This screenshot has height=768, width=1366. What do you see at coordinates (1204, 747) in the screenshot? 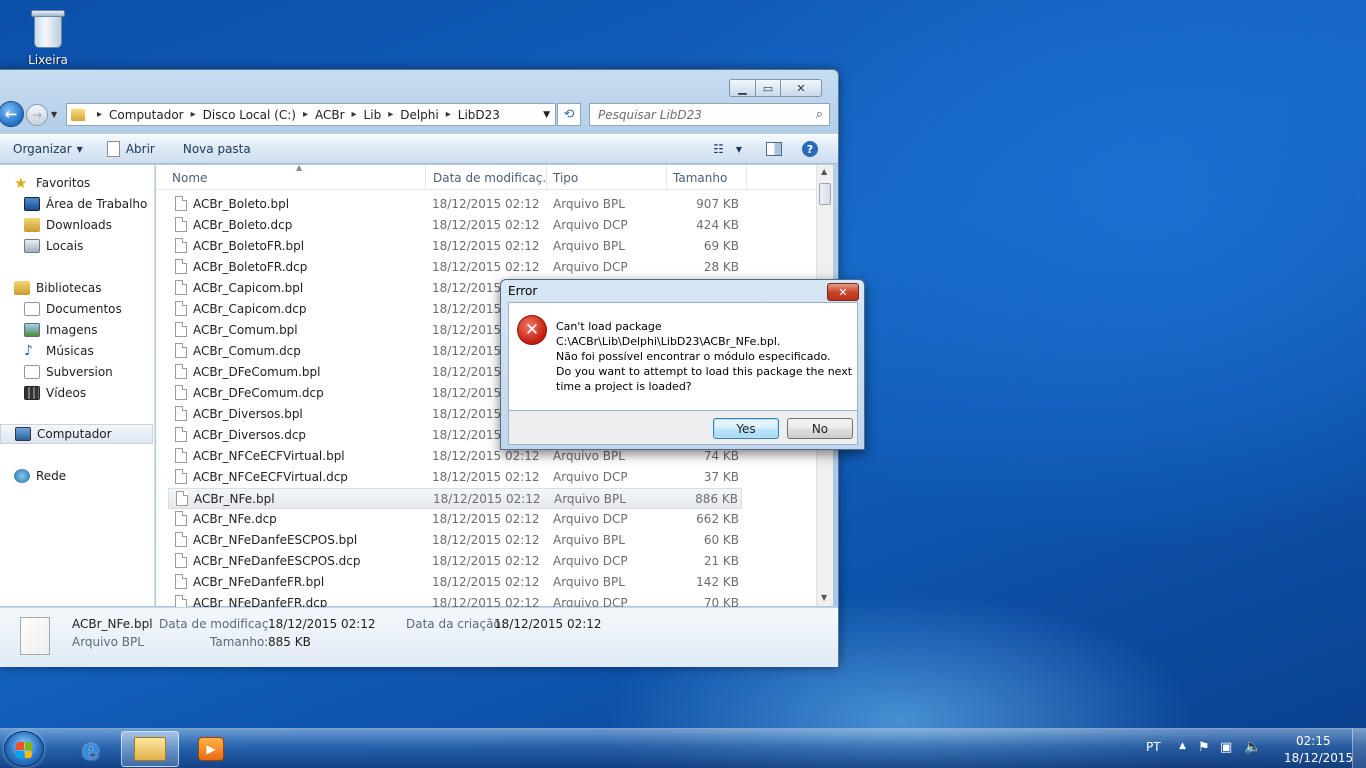
I see `flag-icon: ⚑` at bounding box center [1204, 747].